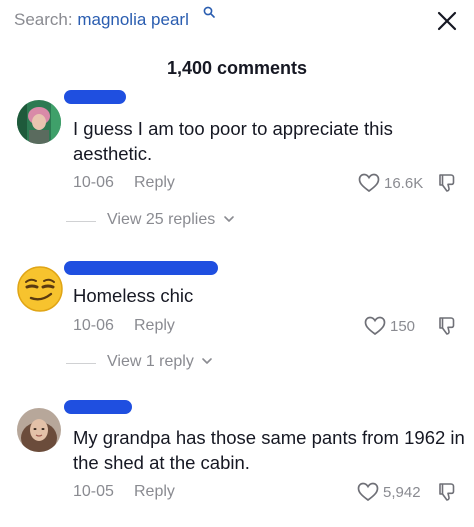  I want to click on search-query: Search: magnolia pearl, so click(101, 20).